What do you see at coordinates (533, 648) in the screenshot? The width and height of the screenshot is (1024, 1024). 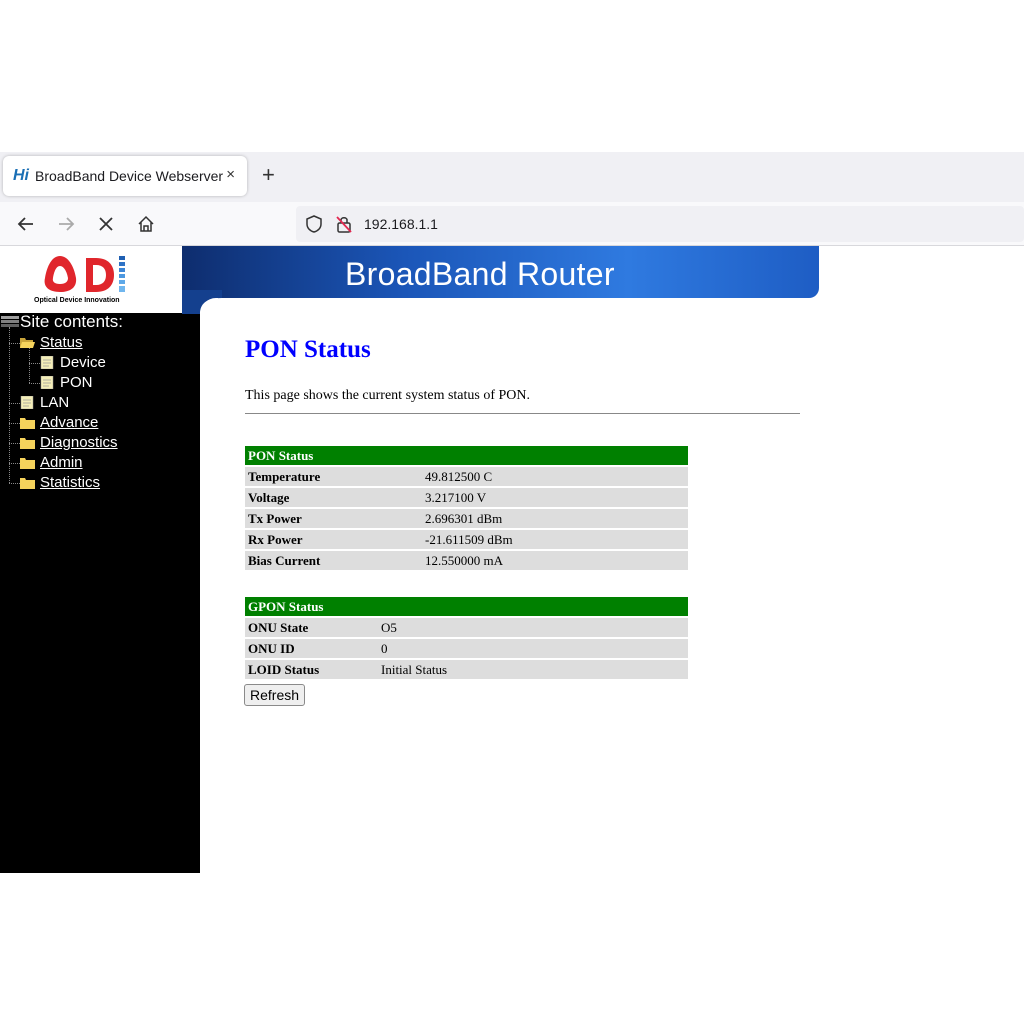 I see `row-value: 0` at bounding box center [533, 648].